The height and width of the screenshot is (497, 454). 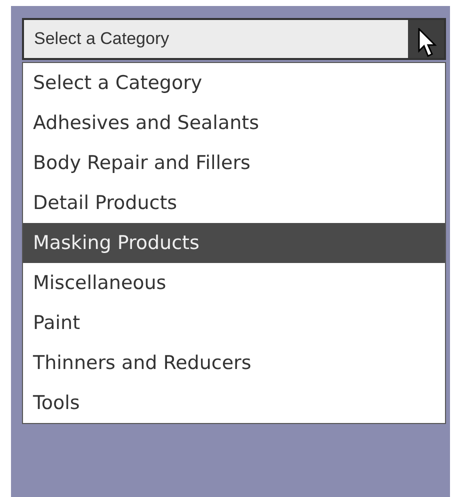 What do you see at coordinates (234, 363) in the screenshot?
I see `dropdown-option: Thinners and Reducers` at bounding box center [234, 363].